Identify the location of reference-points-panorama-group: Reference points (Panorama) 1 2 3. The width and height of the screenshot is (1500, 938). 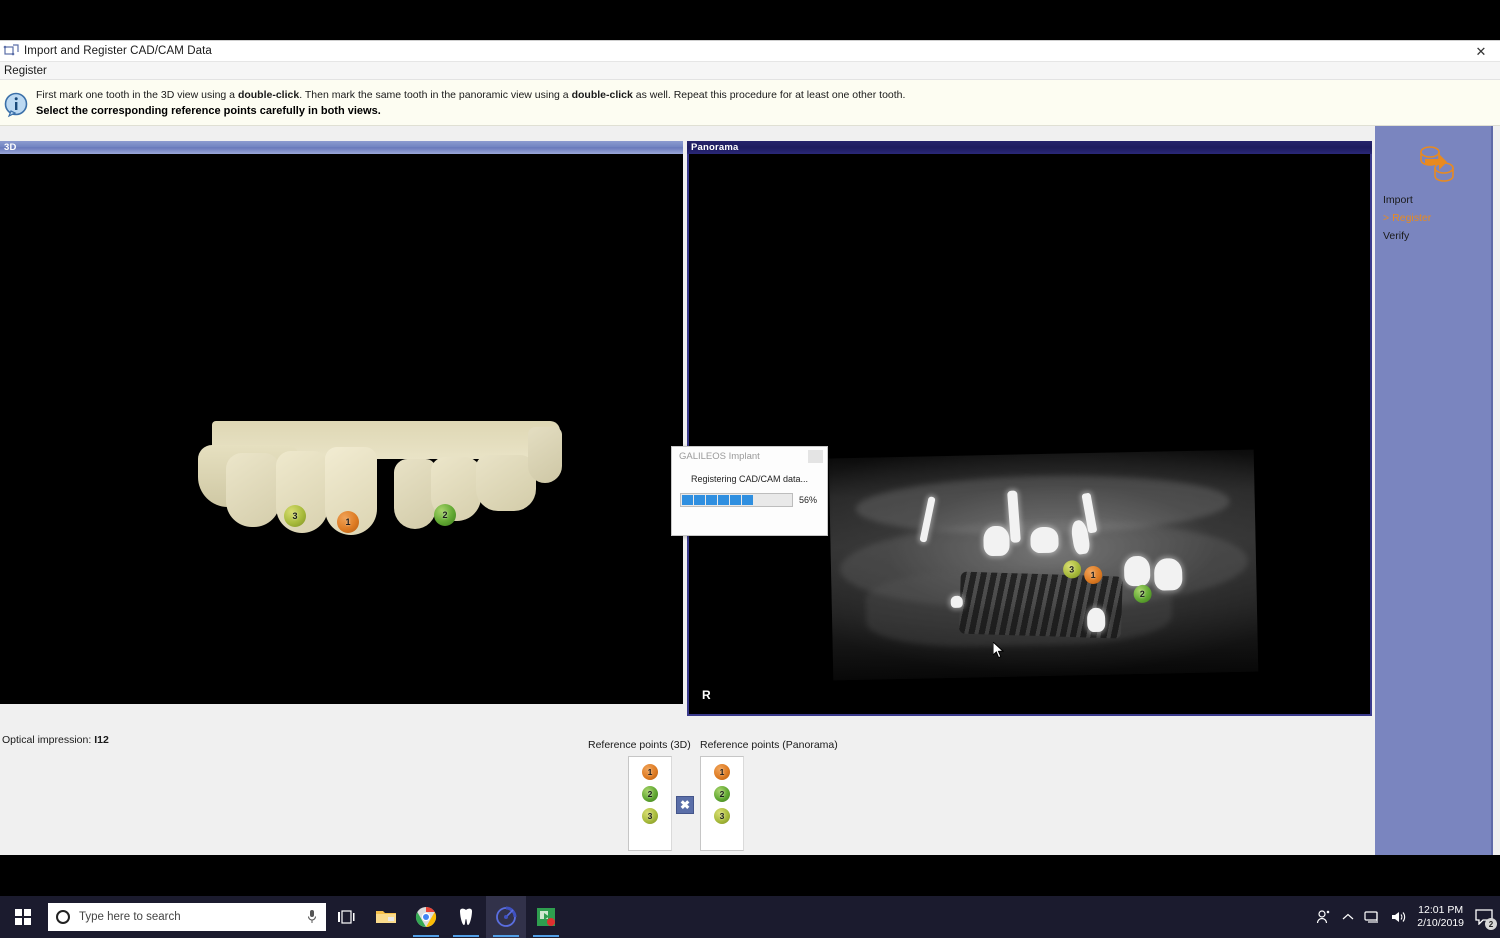
(769, 795).